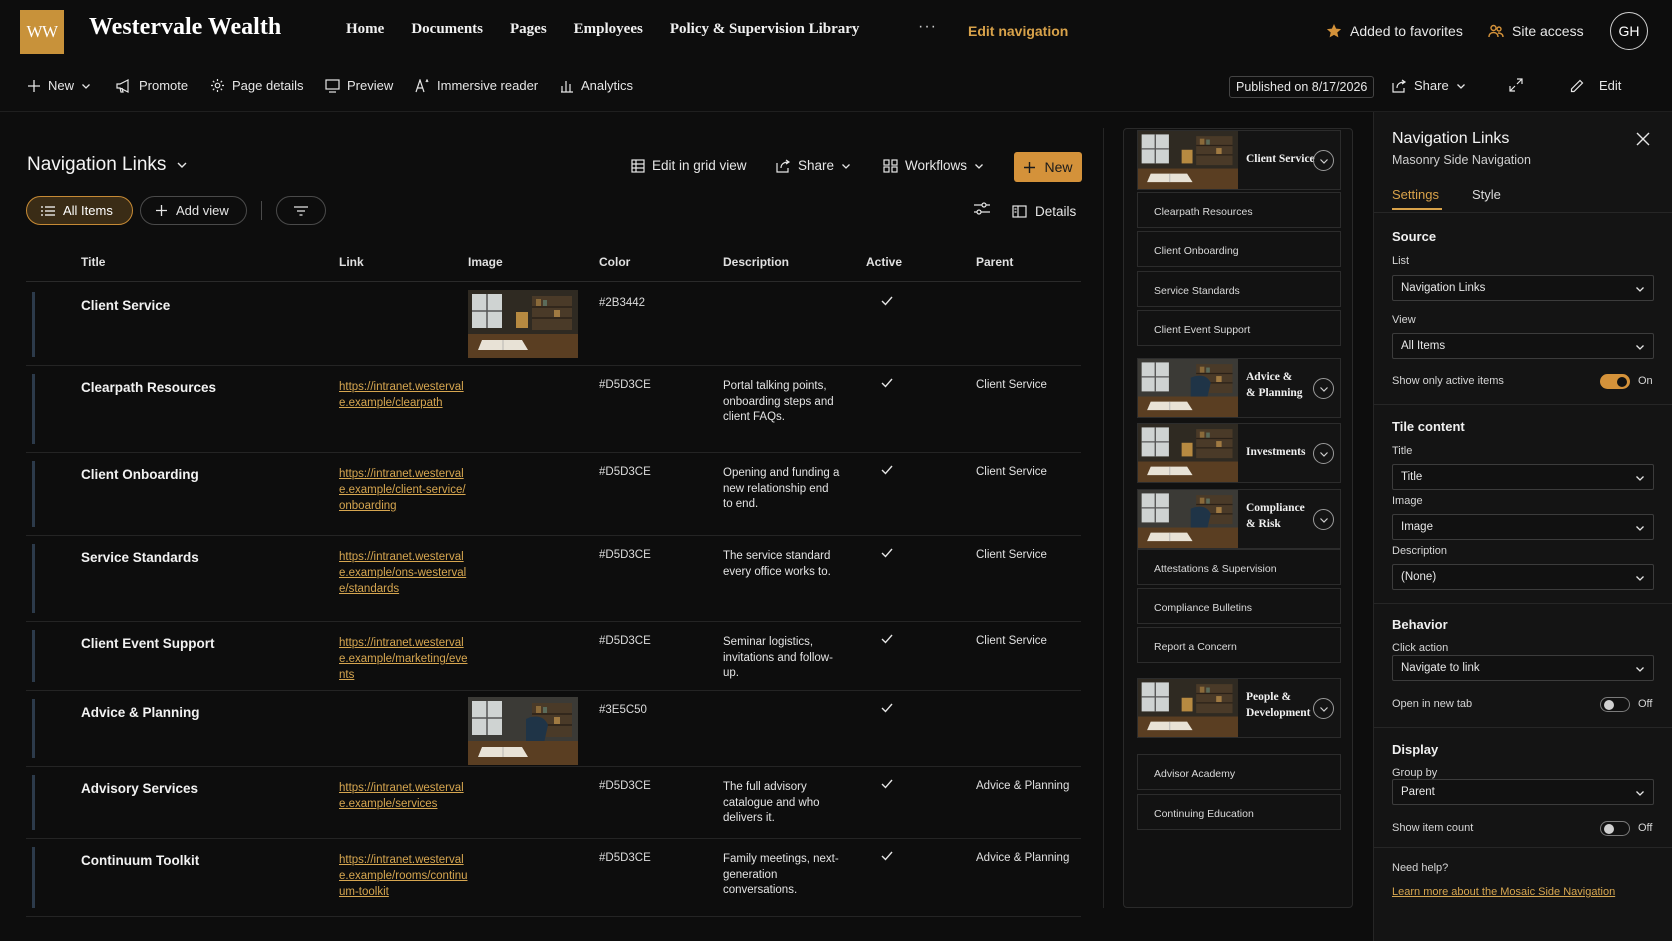  Describe the element at coordinates (148, 387) in the screenshot. I see `row-title: Clearpath Resources` at that location.